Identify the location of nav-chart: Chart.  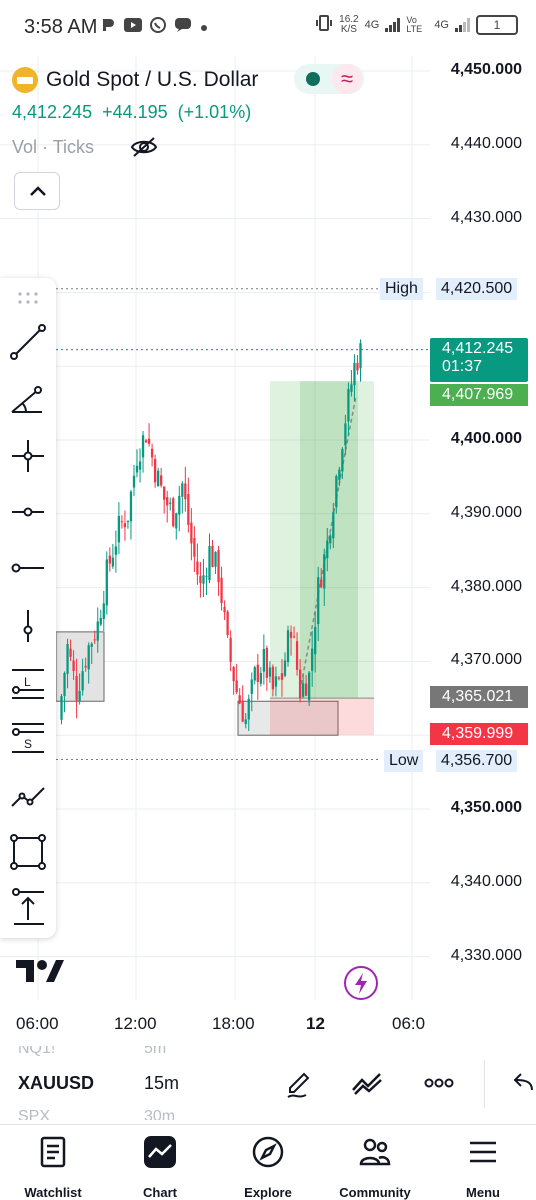
(160, 1165).